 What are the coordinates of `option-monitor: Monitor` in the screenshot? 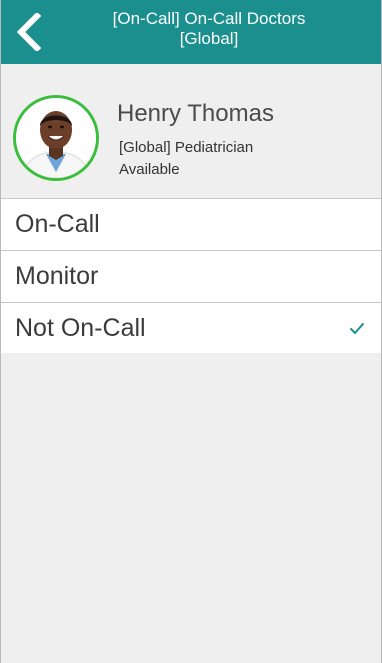 It's located at (191, 277).